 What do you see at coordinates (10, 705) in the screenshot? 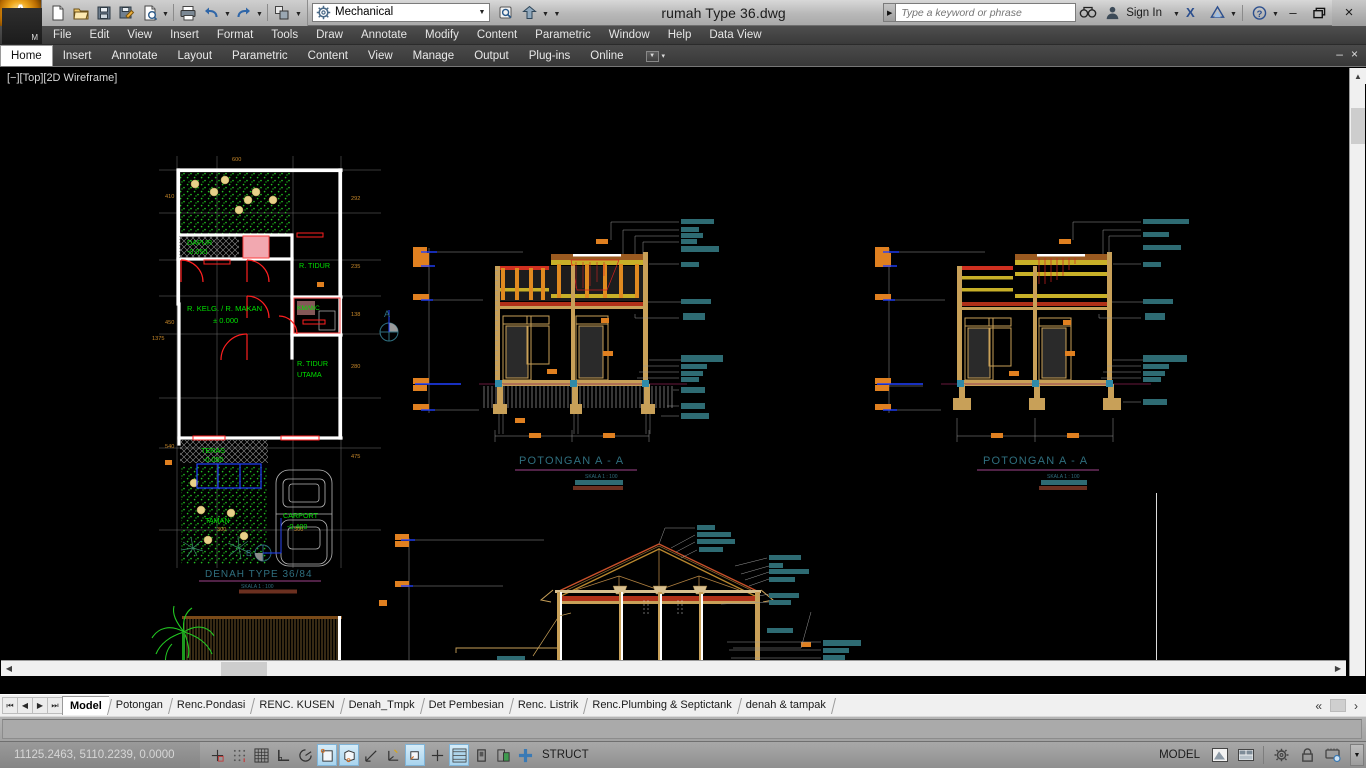
I see `first-layout-button: ⏮` at bounding box center [10, 705].